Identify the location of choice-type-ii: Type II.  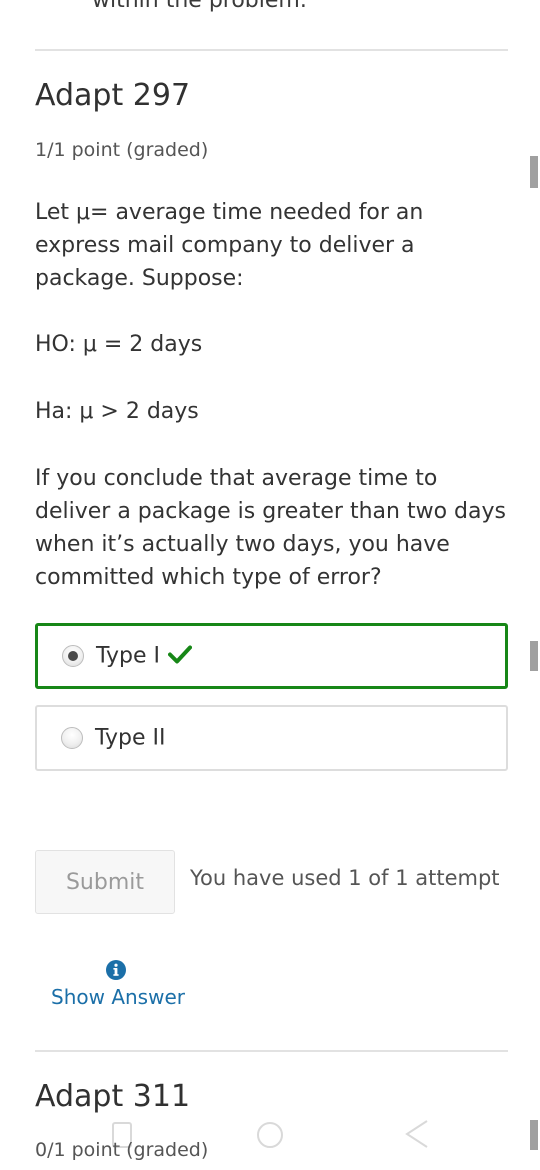
(271, 738).